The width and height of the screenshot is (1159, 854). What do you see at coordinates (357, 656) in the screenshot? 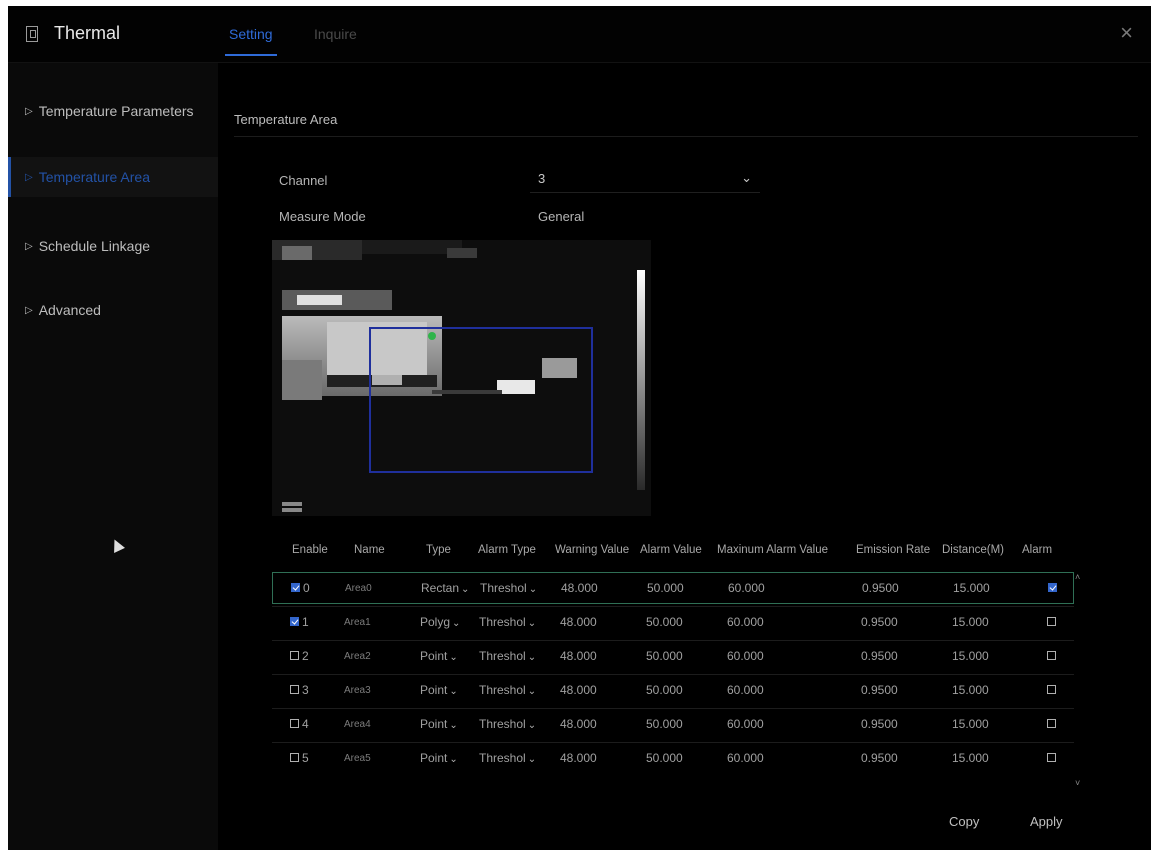
I see `area-name: Area2` at bounding box center [357, 656].